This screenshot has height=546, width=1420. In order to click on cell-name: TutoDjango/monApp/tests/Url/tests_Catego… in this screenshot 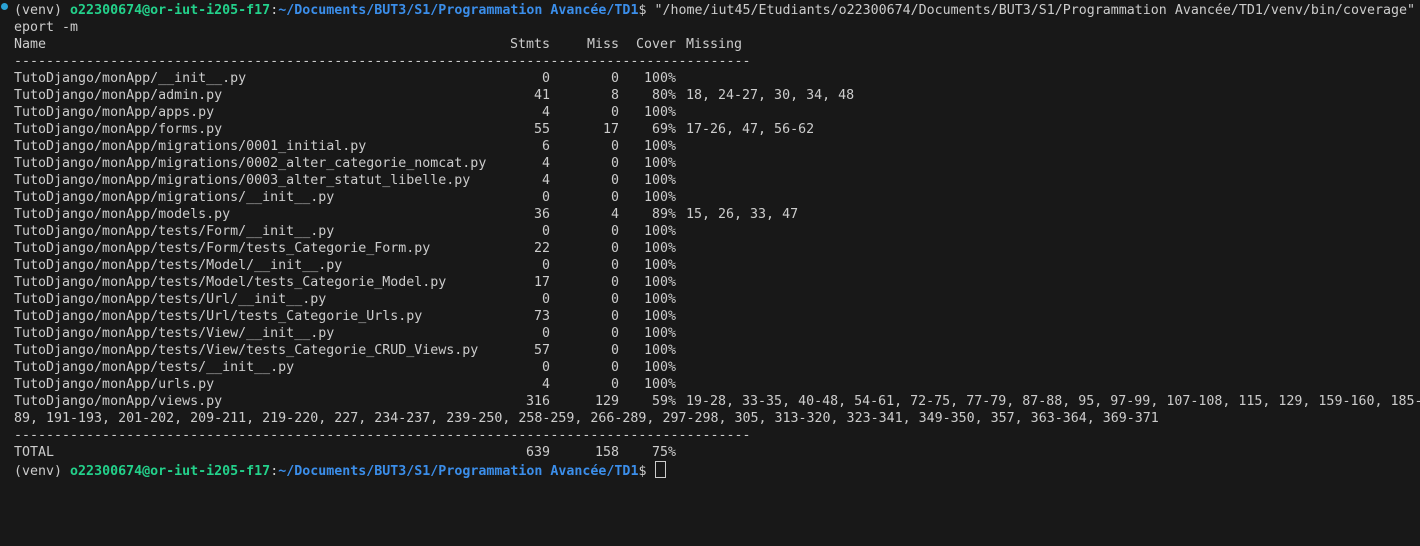, I will do `click(218, 316)`.